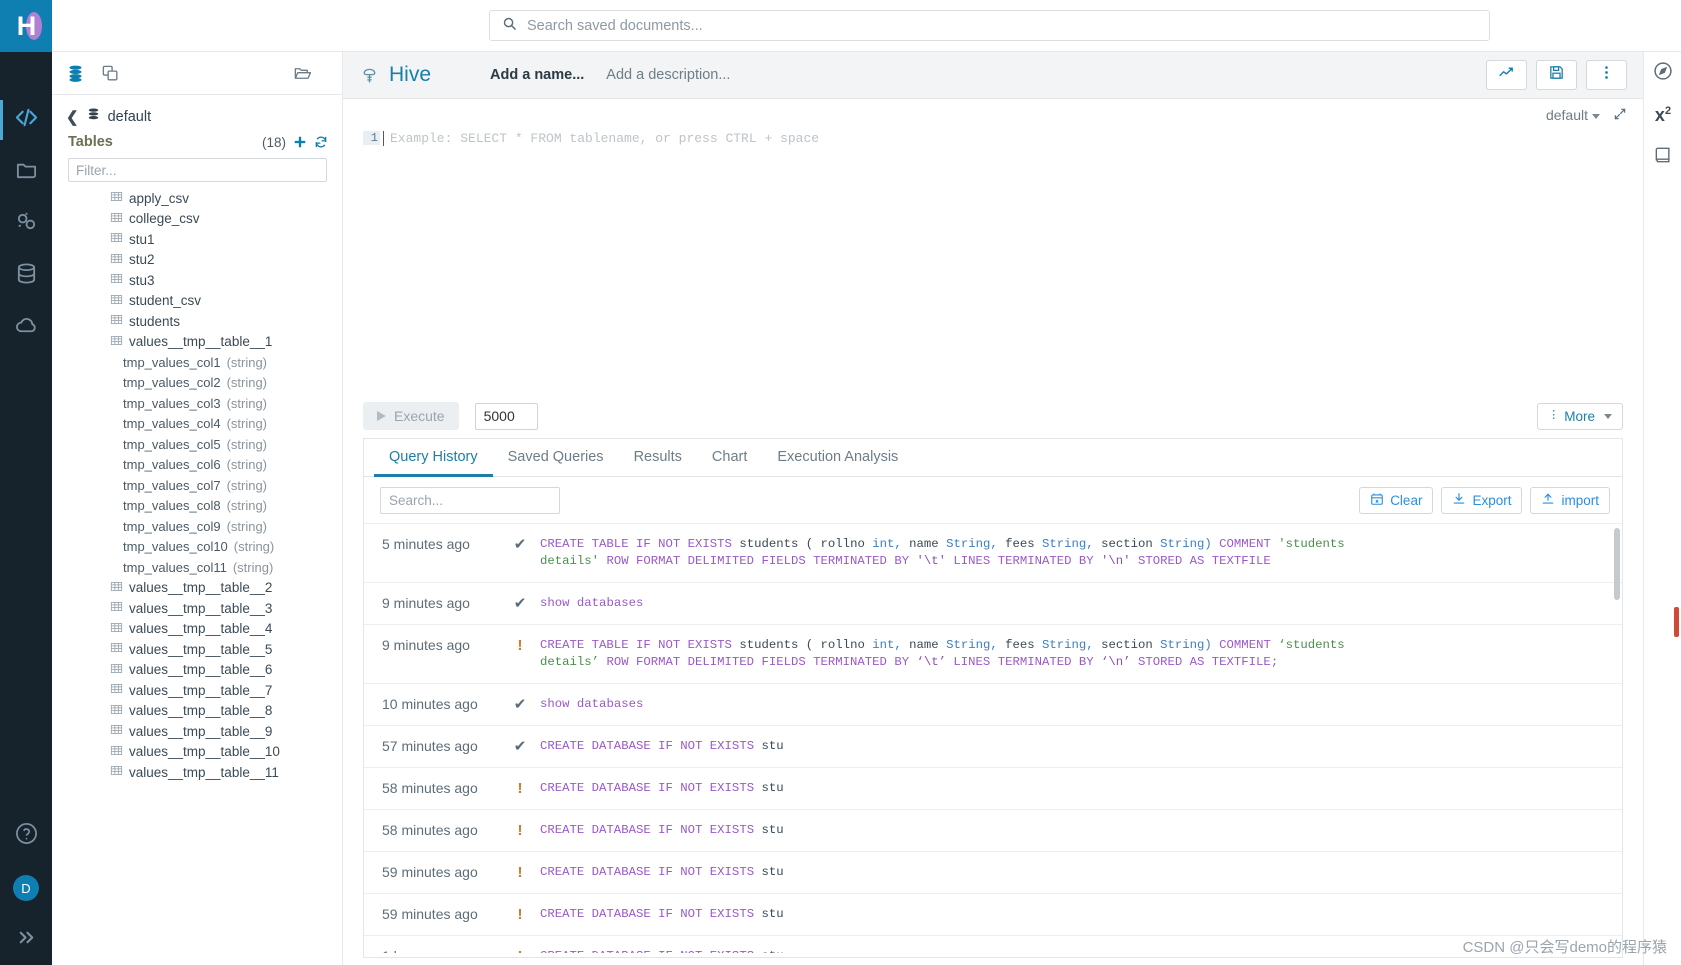 This screenshot has height=965, width=1681. I want to click on tree-item-label: tmp_values_col9, so click(172, 526).